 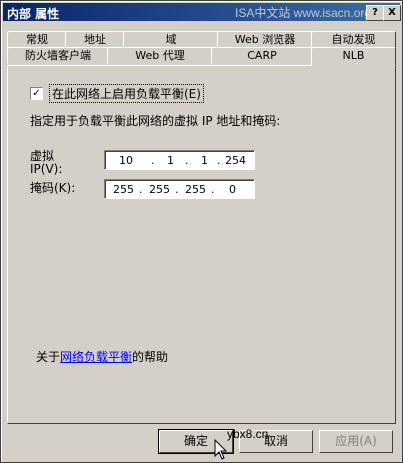 I want to click on mask-octet-2: 255, so click(x=159, y=189).